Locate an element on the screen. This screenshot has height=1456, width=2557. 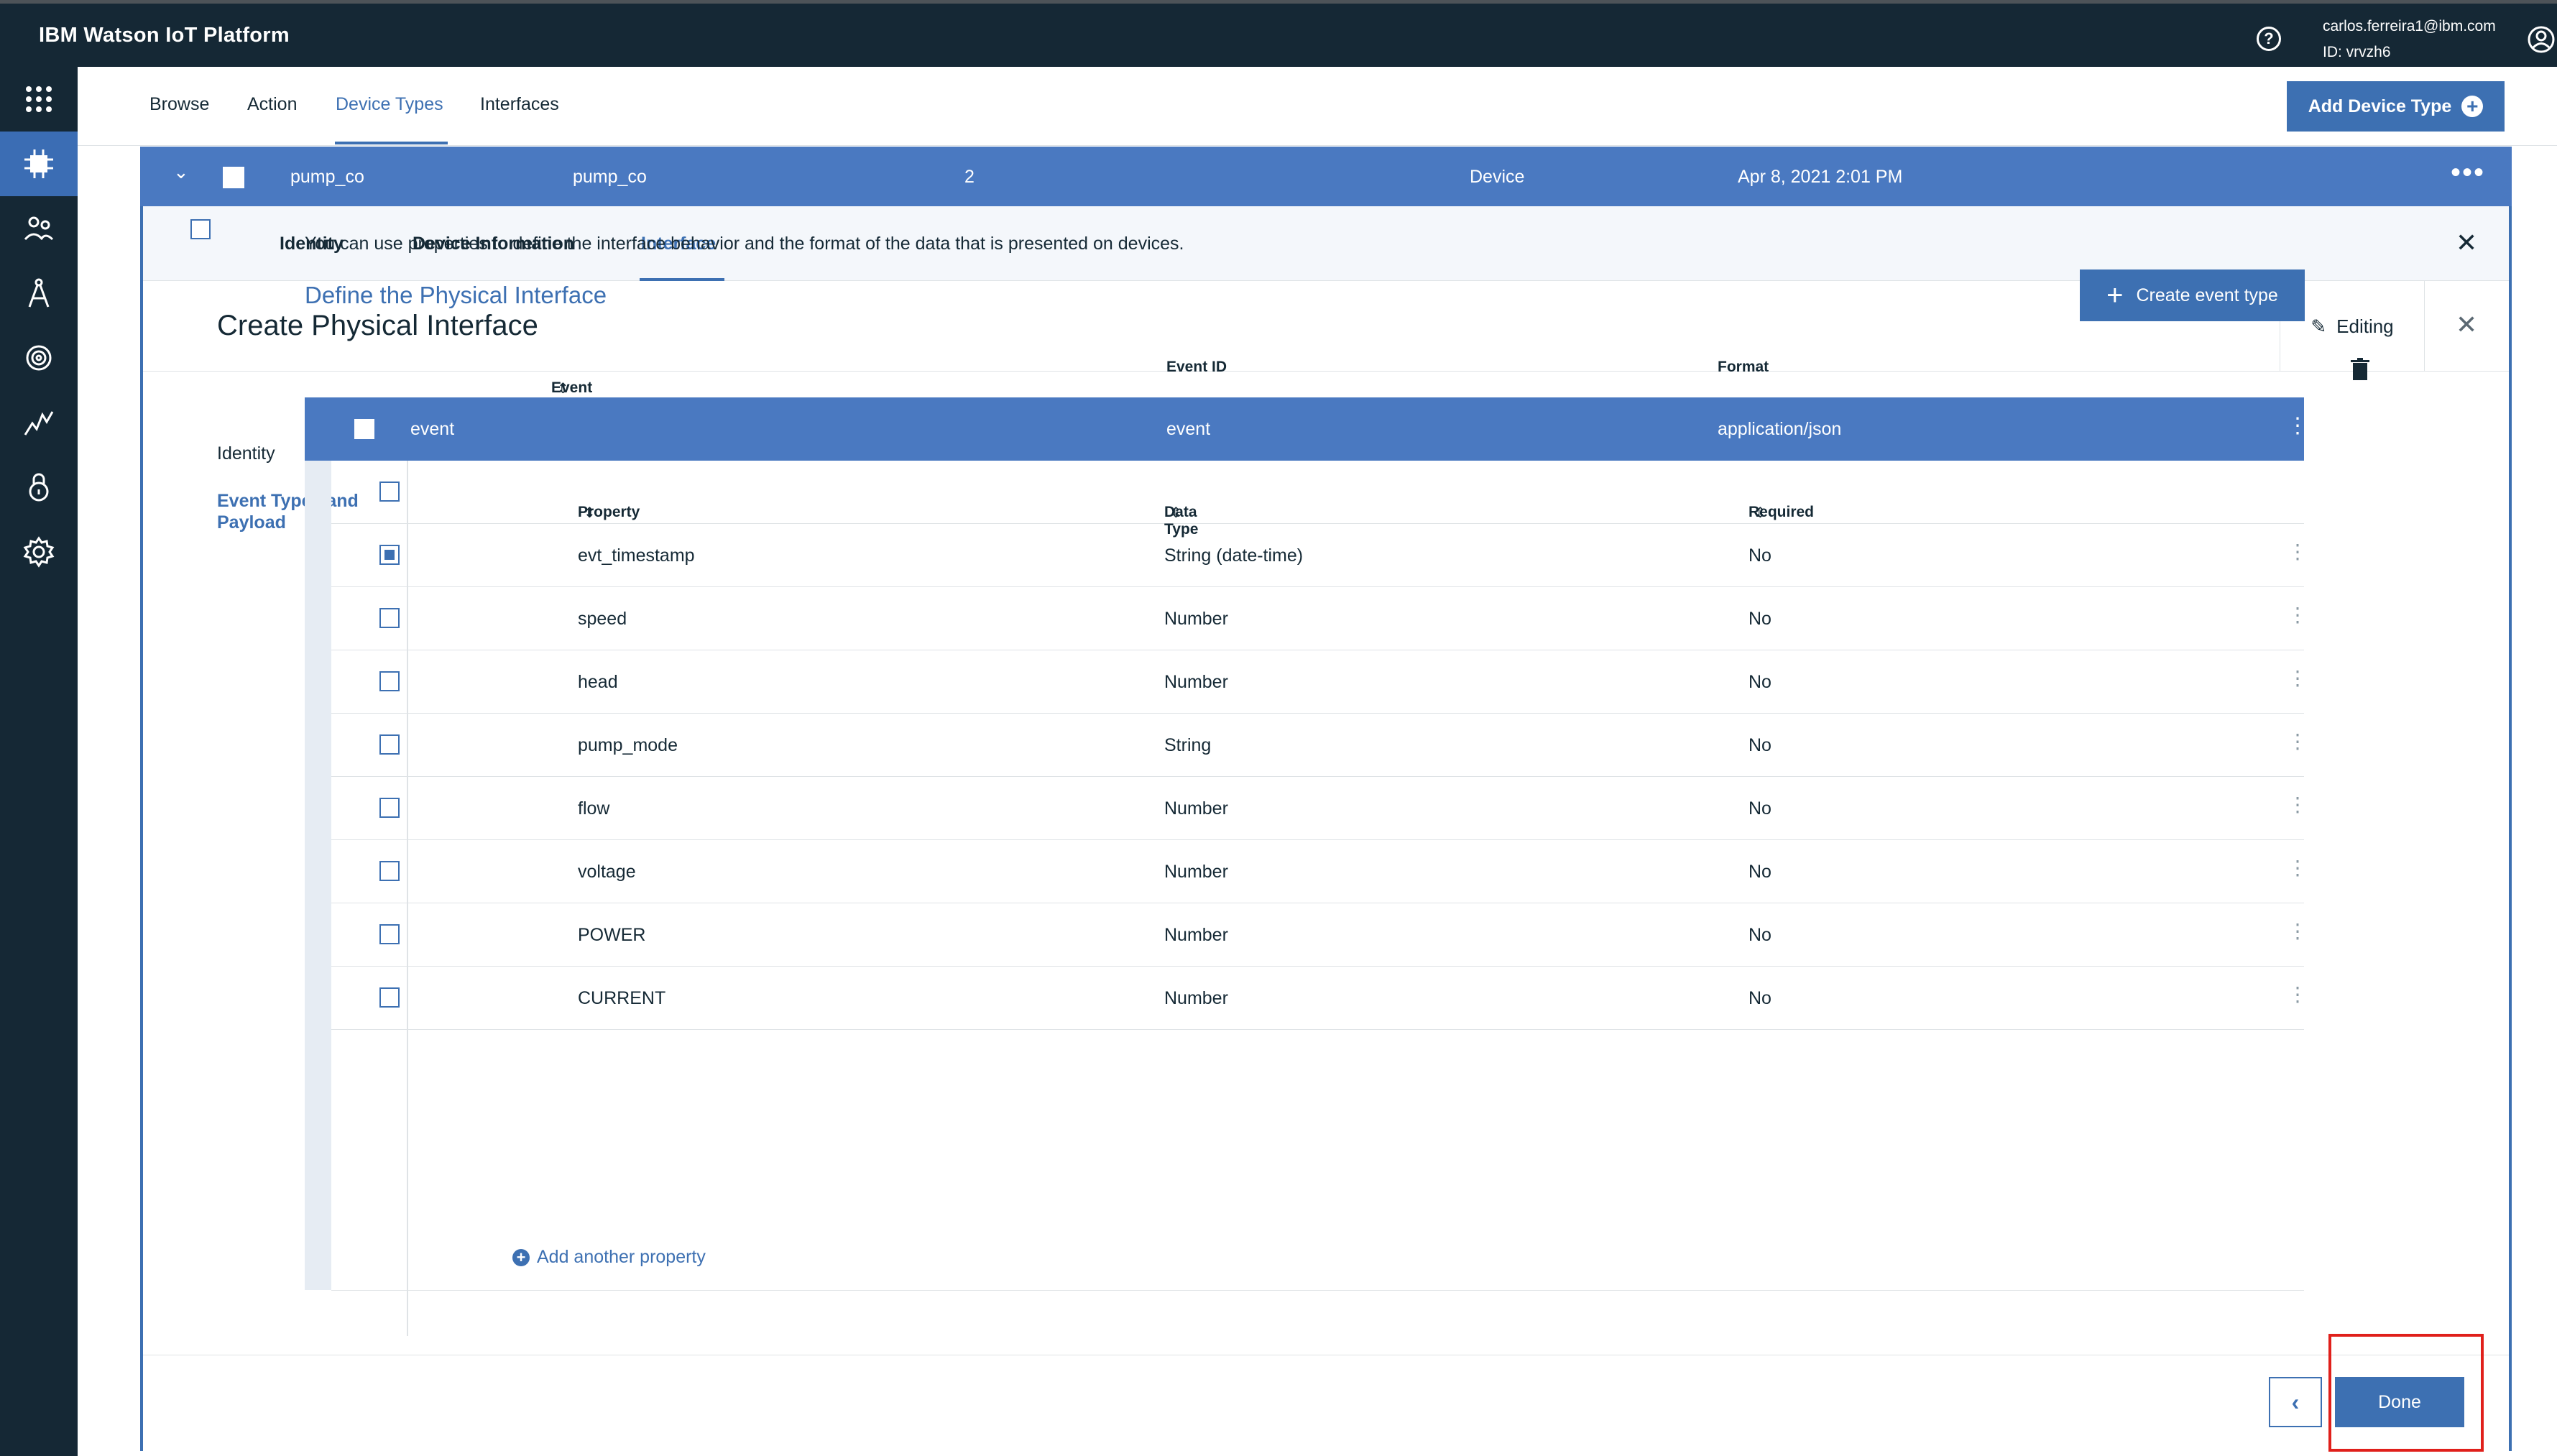
analytics-icon is located at coordinates (39, 422).